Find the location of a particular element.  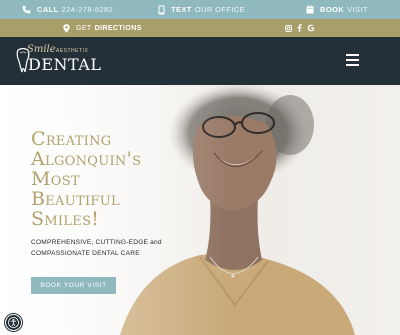

facebook-link is located at coordinates (299, 28).